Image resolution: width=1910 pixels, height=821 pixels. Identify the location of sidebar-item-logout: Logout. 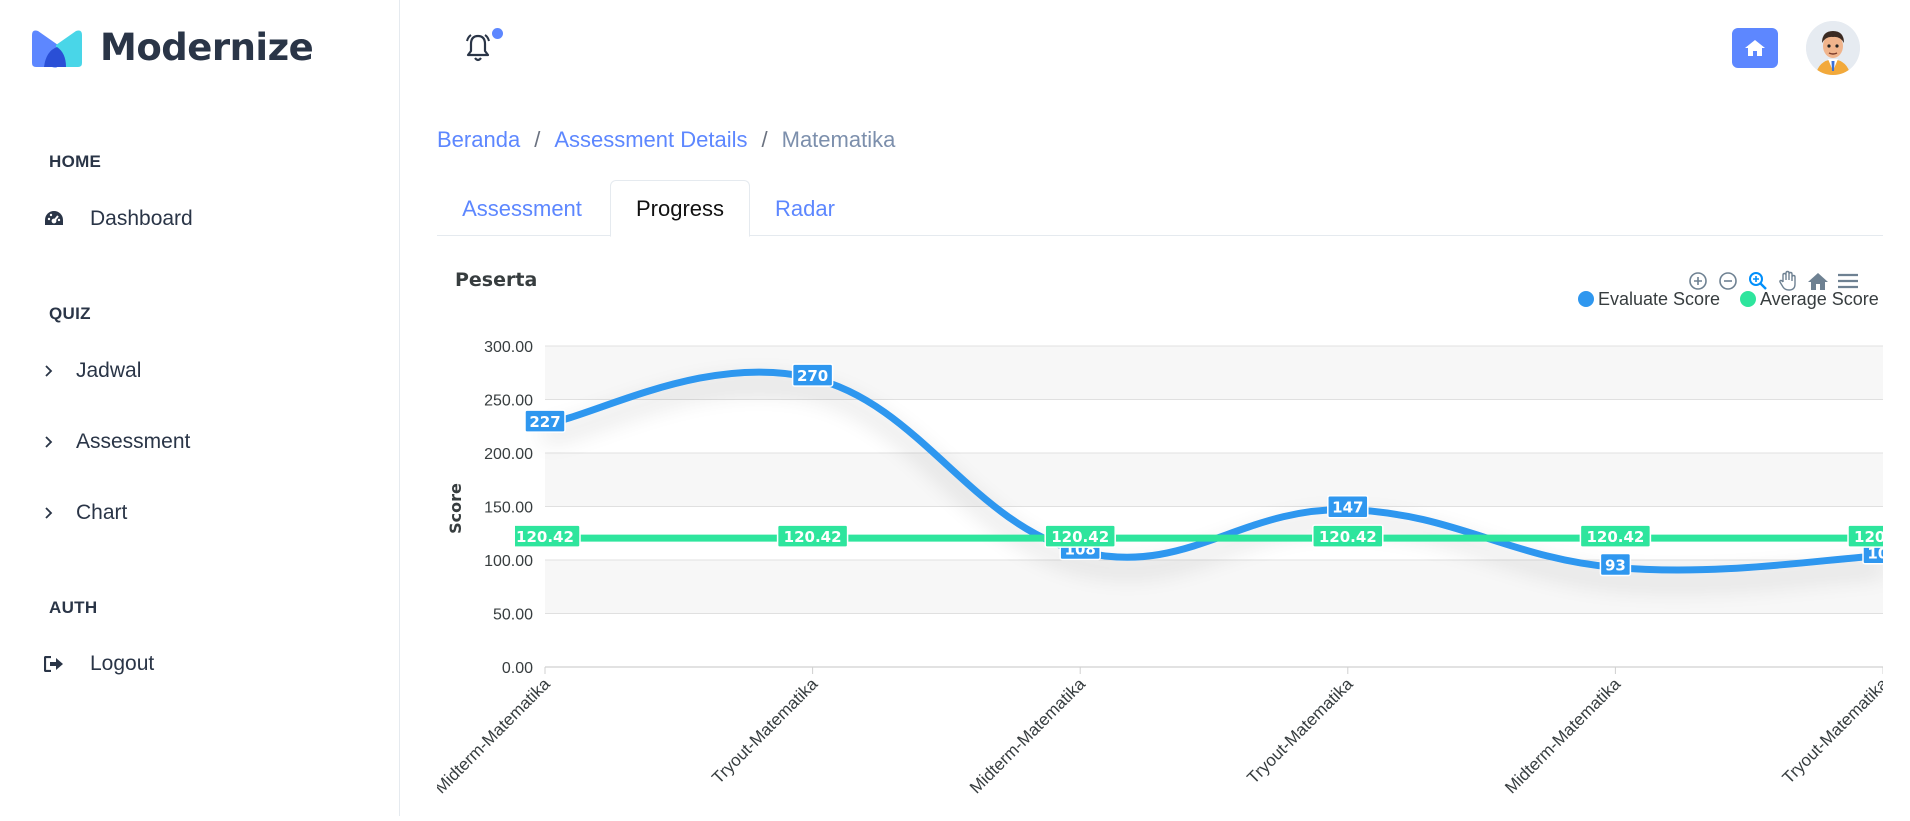
(99, 664).